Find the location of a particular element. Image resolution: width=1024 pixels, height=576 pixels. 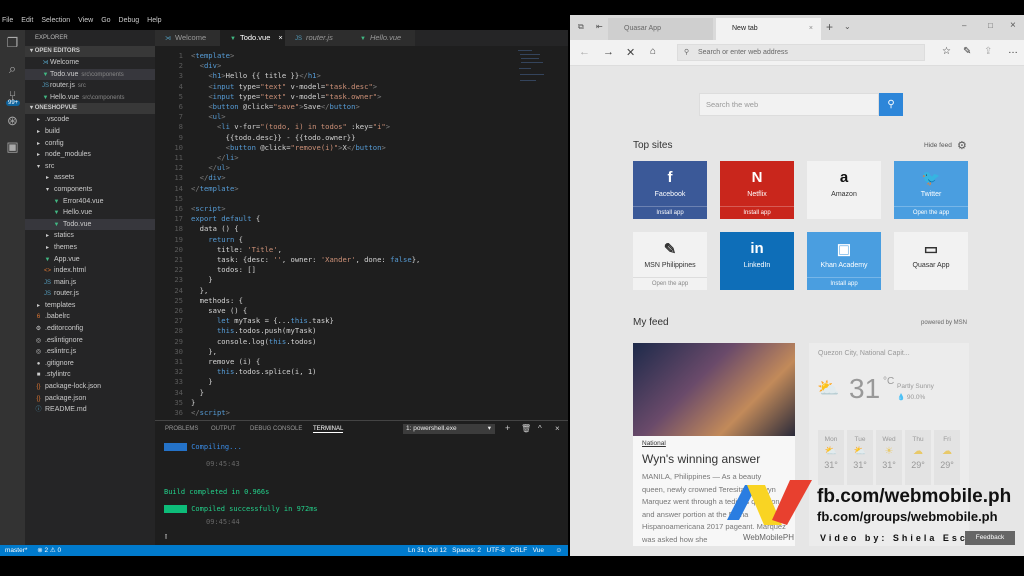

set-aside-icon: ⇤ is located at coordinates (599, 26).